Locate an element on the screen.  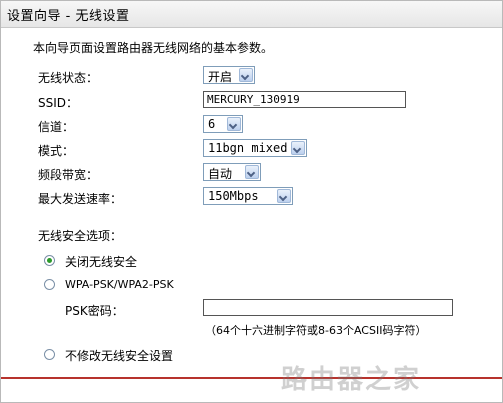
mode-select: 11bgn mixed is located at coordinates (255, 148).